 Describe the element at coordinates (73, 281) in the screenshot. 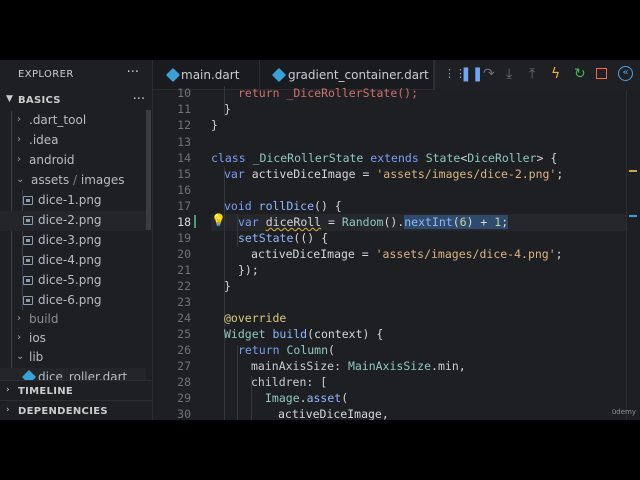

I see `tree-file-dice-5: dice-5.png` at that location.